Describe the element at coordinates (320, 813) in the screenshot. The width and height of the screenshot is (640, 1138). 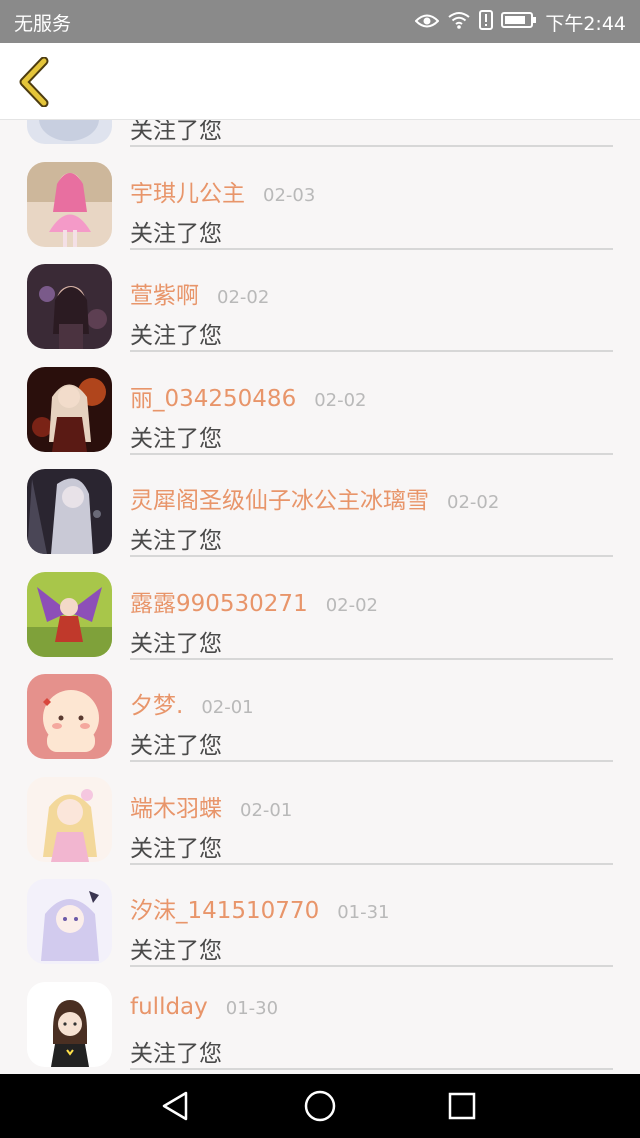
I see `list-item: 端木羽蝶 02-01 关注了您` at that location.